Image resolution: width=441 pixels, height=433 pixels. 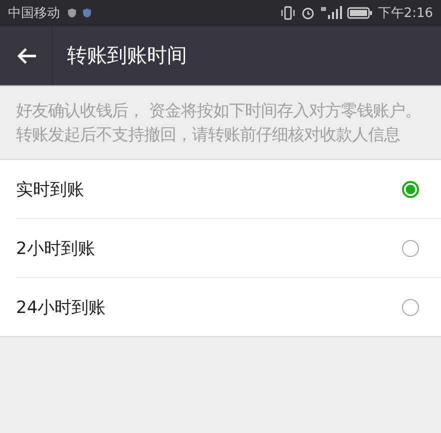 What do you see at coordinates (405, 13) in the screenshot?
I see `clock-time: 下午2:16` at bounding box center [405, 13].